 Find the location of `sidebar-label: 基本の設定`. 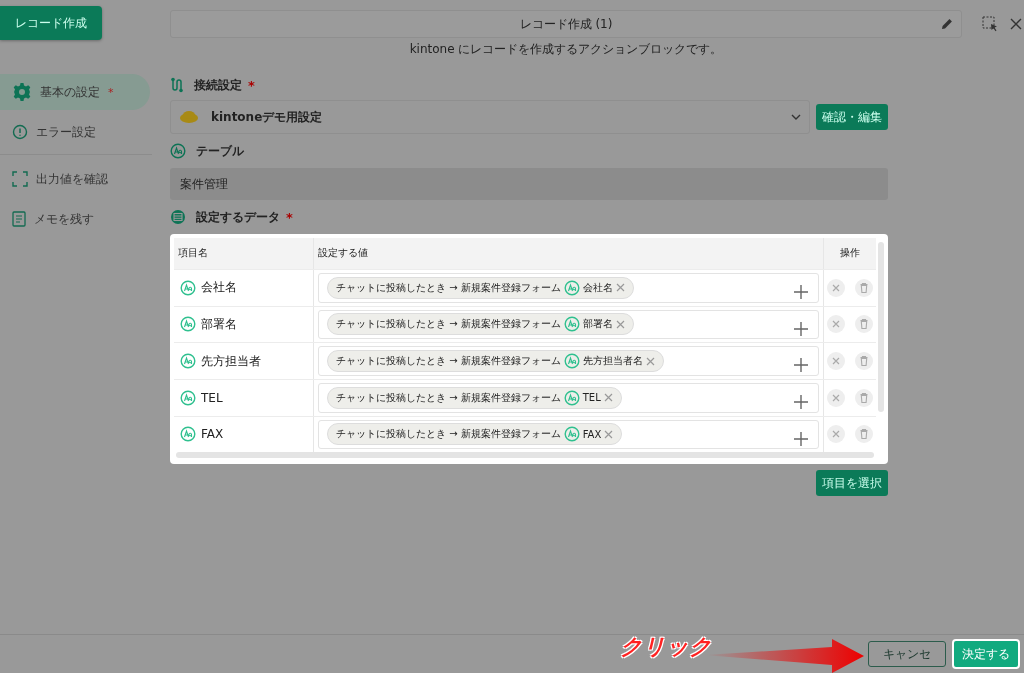

sidebar-label: 基本の設定 is located at coordinates (70, 92).